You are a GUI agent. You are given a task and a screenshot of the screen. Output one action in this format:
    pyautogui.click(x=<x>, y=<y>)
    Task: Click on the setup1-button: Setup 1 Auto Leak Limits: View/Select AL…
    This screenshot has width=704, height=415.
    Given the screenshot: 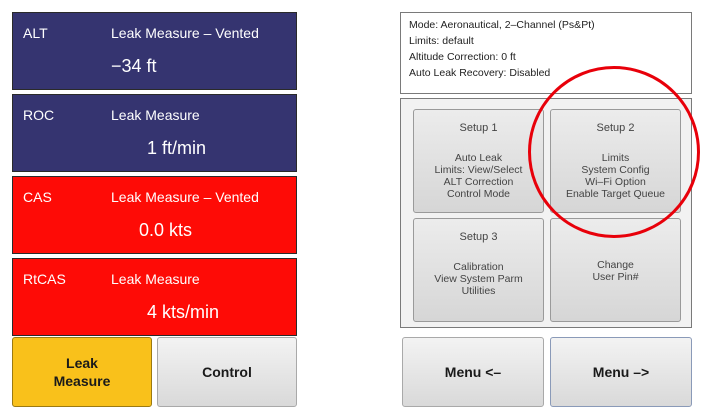 What is the action you would take?
    pyautogui.click(x=478, y=161)
    